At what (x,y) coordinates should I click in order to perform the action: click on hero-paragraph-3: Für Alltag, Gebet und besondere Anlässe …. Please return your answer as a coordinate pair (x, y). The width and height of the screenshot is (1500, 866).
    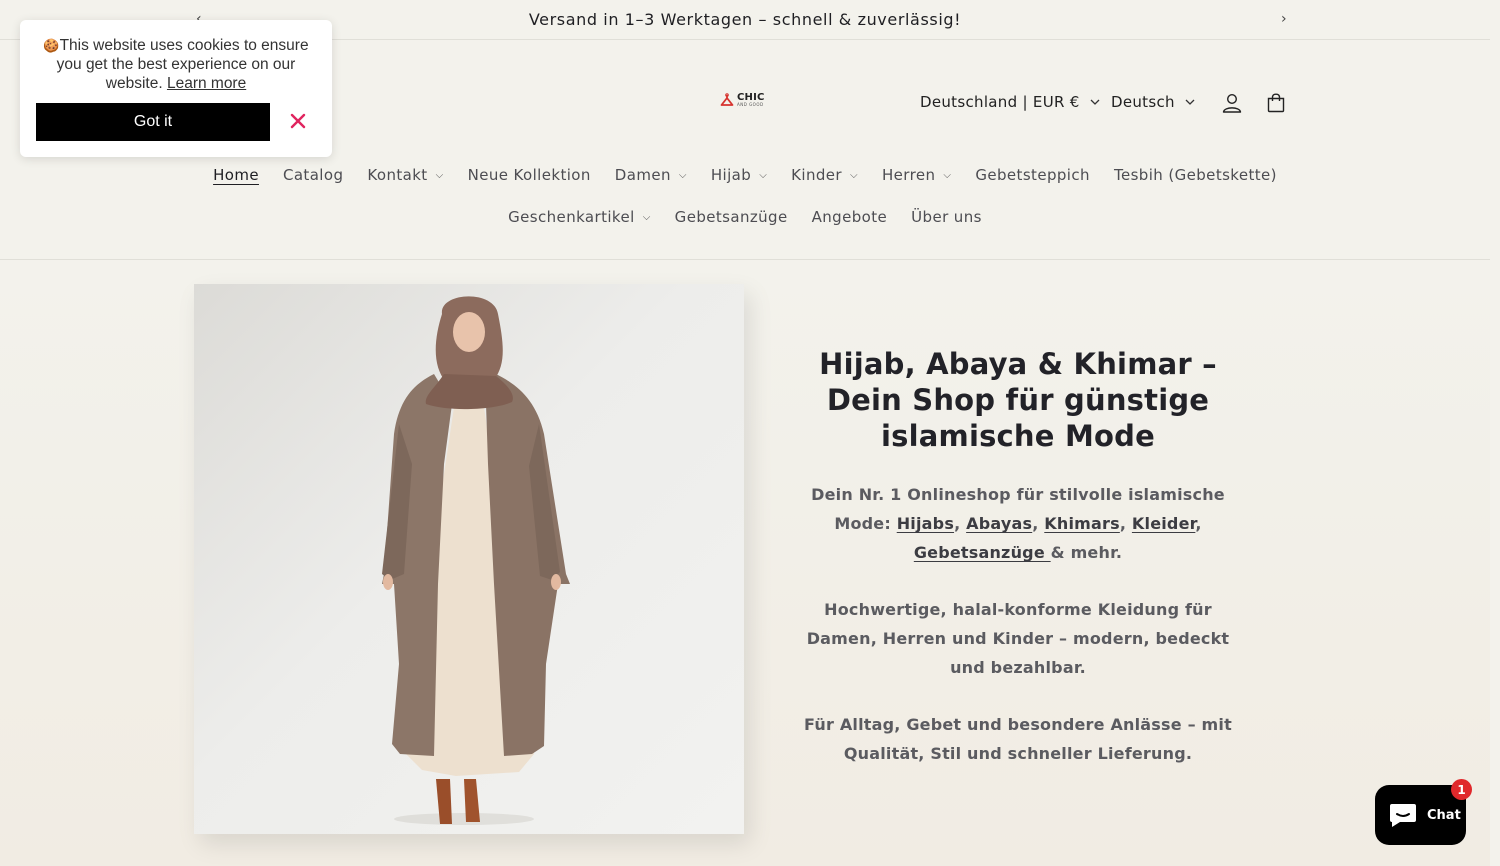
    Looking at the image, I should click on (1018, 739).